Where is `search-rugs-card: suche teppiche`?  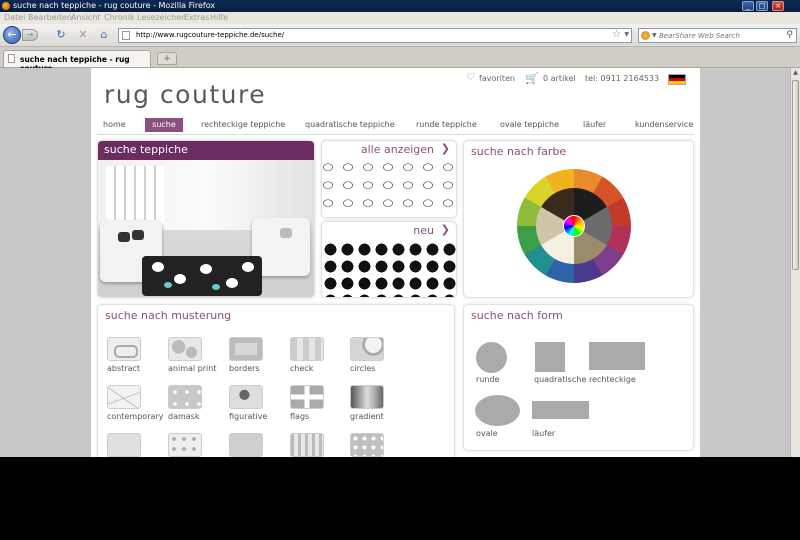 search-rugs-card: suche teppiche is located at coordinates (206, 219).